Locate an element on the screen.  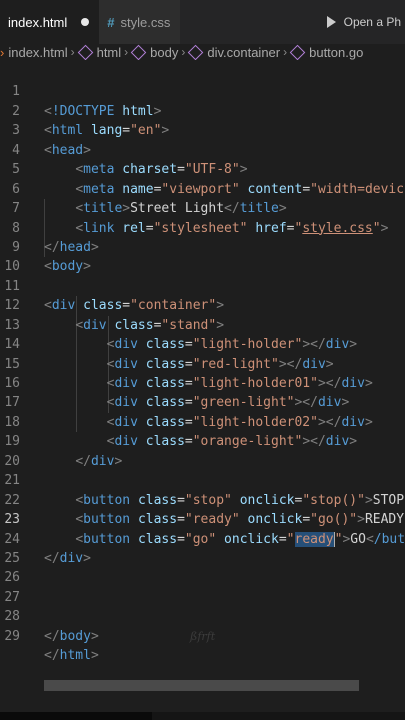
code-line: 25 is located at coordinates (12, 558).